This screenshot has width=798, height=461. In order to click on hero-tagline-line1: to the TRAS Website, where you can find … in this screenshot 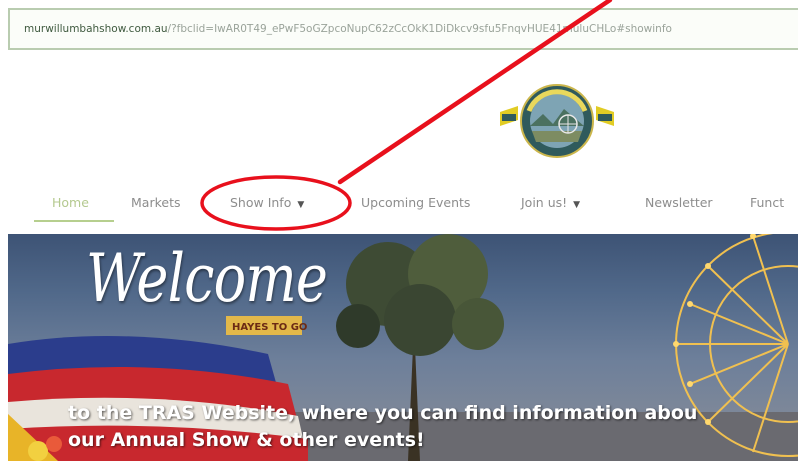, I will do `click(383, 413)`.